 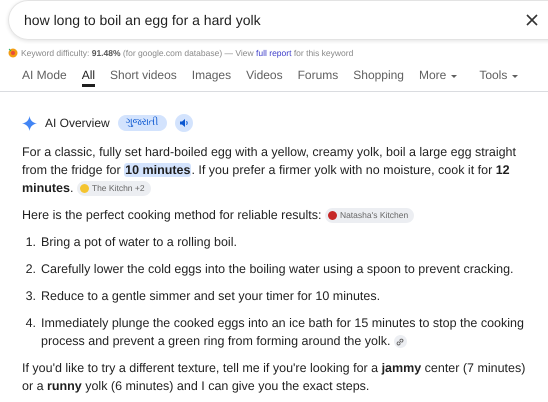 I want to click on step-text: Carefully lower the cold eggs into the boiling water using a spoon to prevent cracking., so click(x=277, y=269).